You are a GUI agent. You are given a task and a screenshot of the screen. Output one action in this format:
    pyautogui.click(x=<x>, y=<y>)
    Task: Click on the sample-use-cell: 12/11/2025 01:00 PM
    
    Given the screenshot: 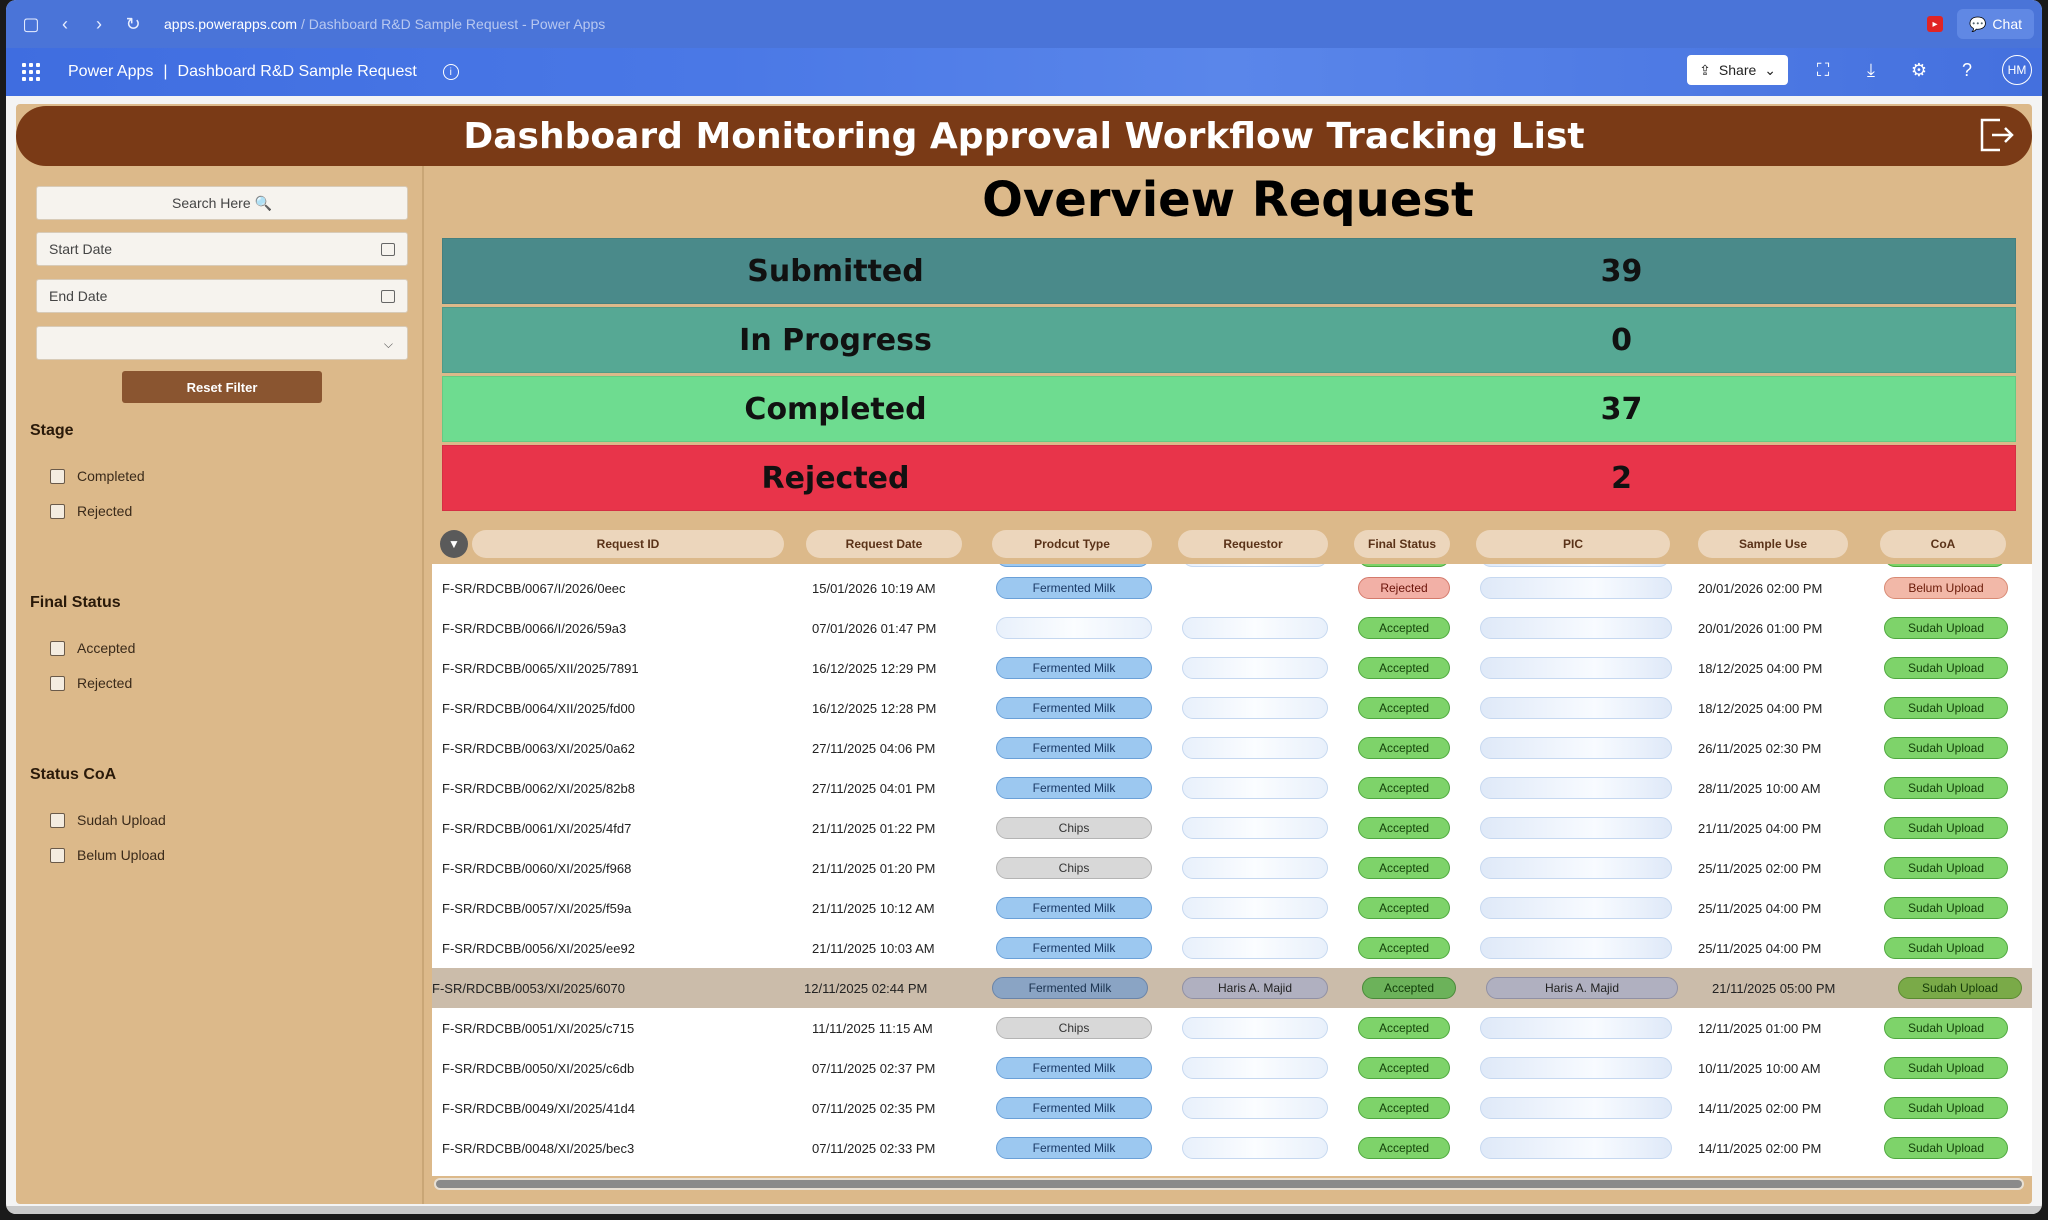 What is the action you would take?
    pyautogui.click(x=1760, y=1028)
    